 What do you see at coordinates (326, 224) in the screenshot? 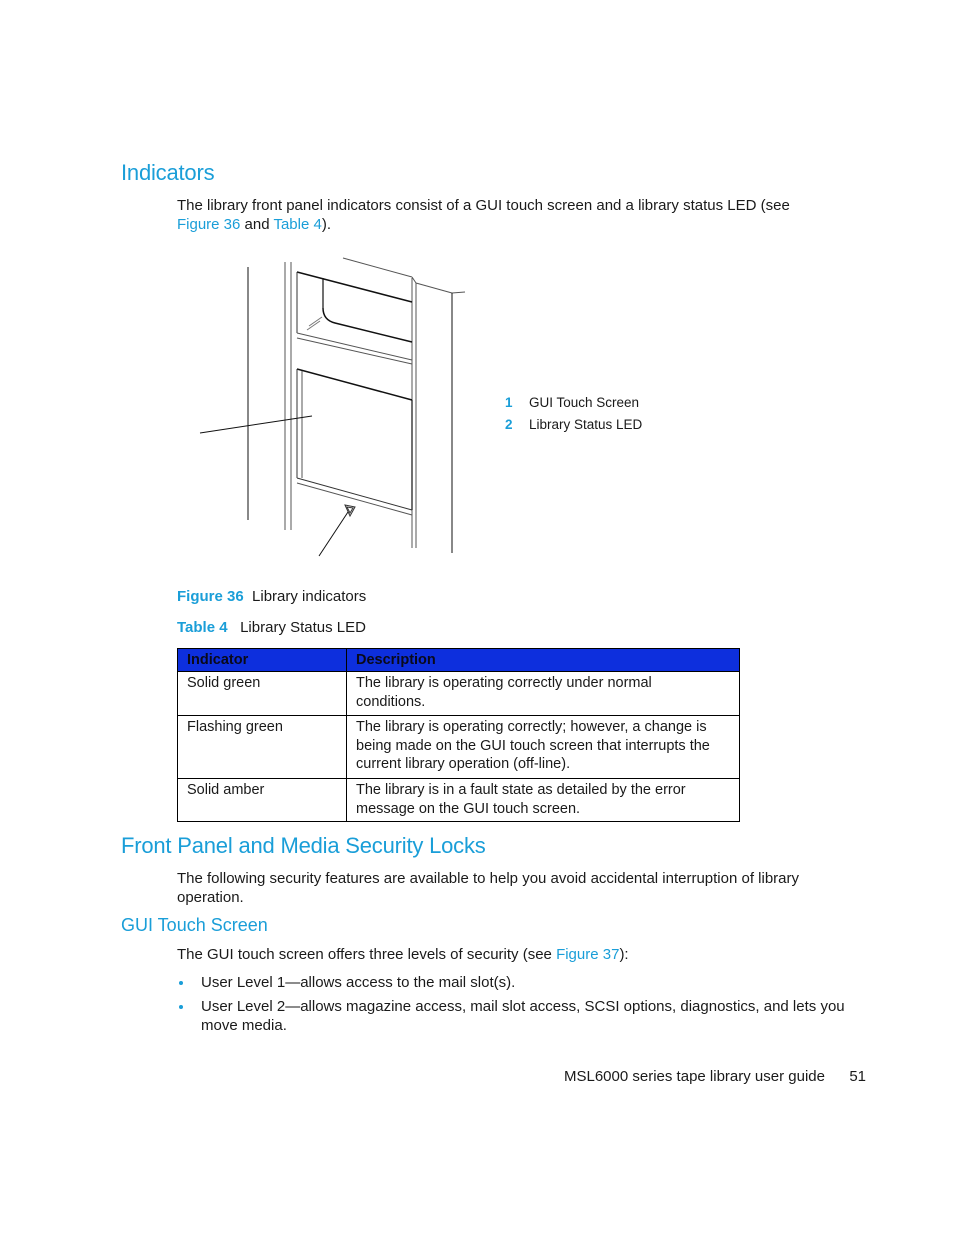
I see `intro-end: ).` at bounding box center [326, 224].